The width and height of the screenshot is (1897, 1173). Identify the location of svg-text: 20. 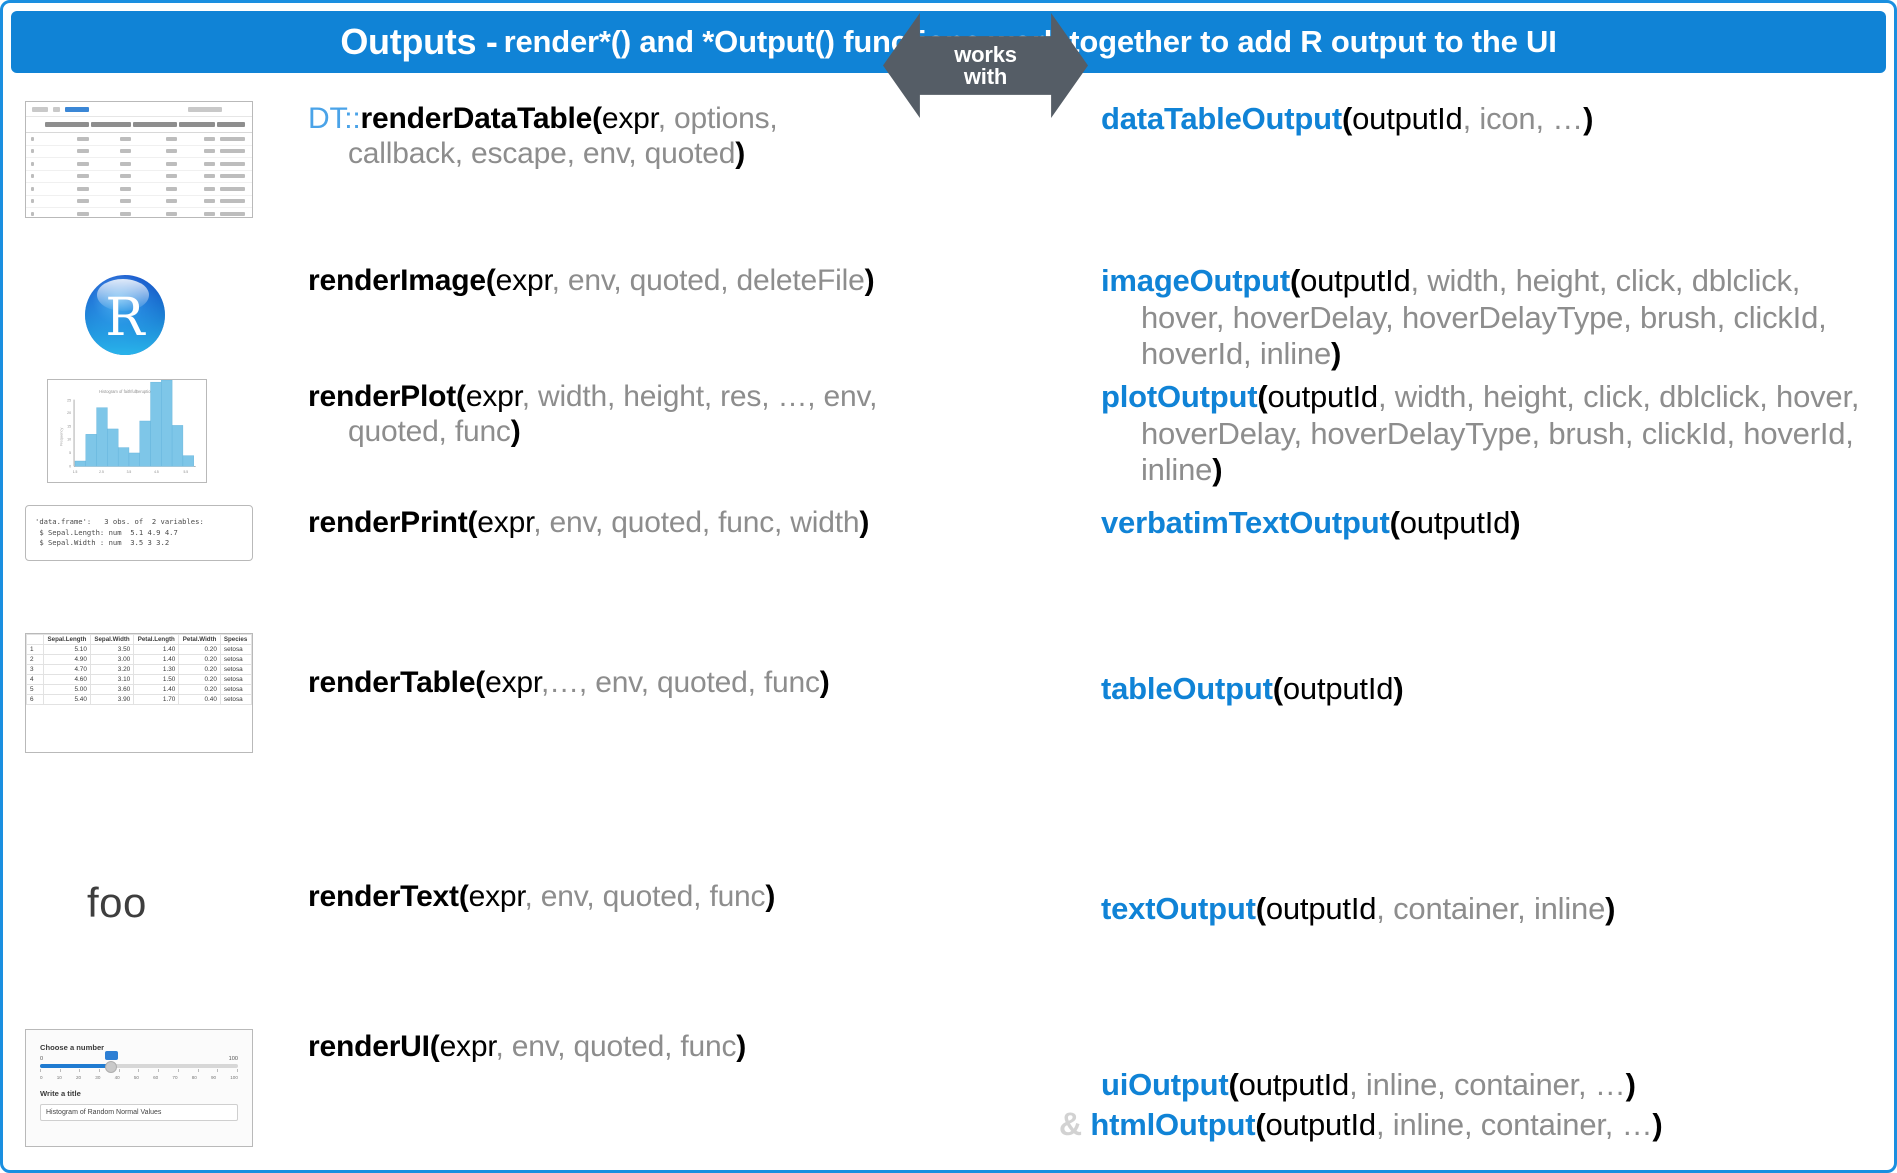
(69, 413).